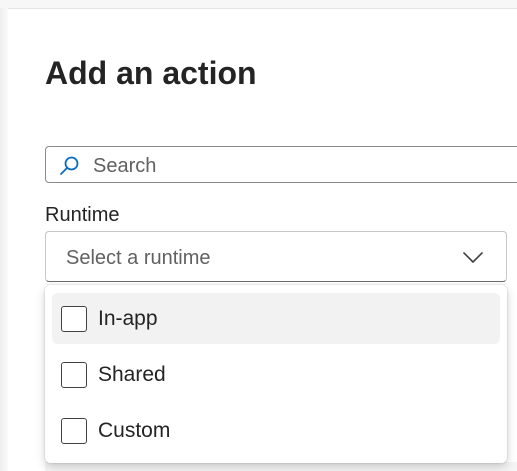  Describe the element at coordinates (473, 257) in the screenshot. I see `chevron-down-icon` at that location.